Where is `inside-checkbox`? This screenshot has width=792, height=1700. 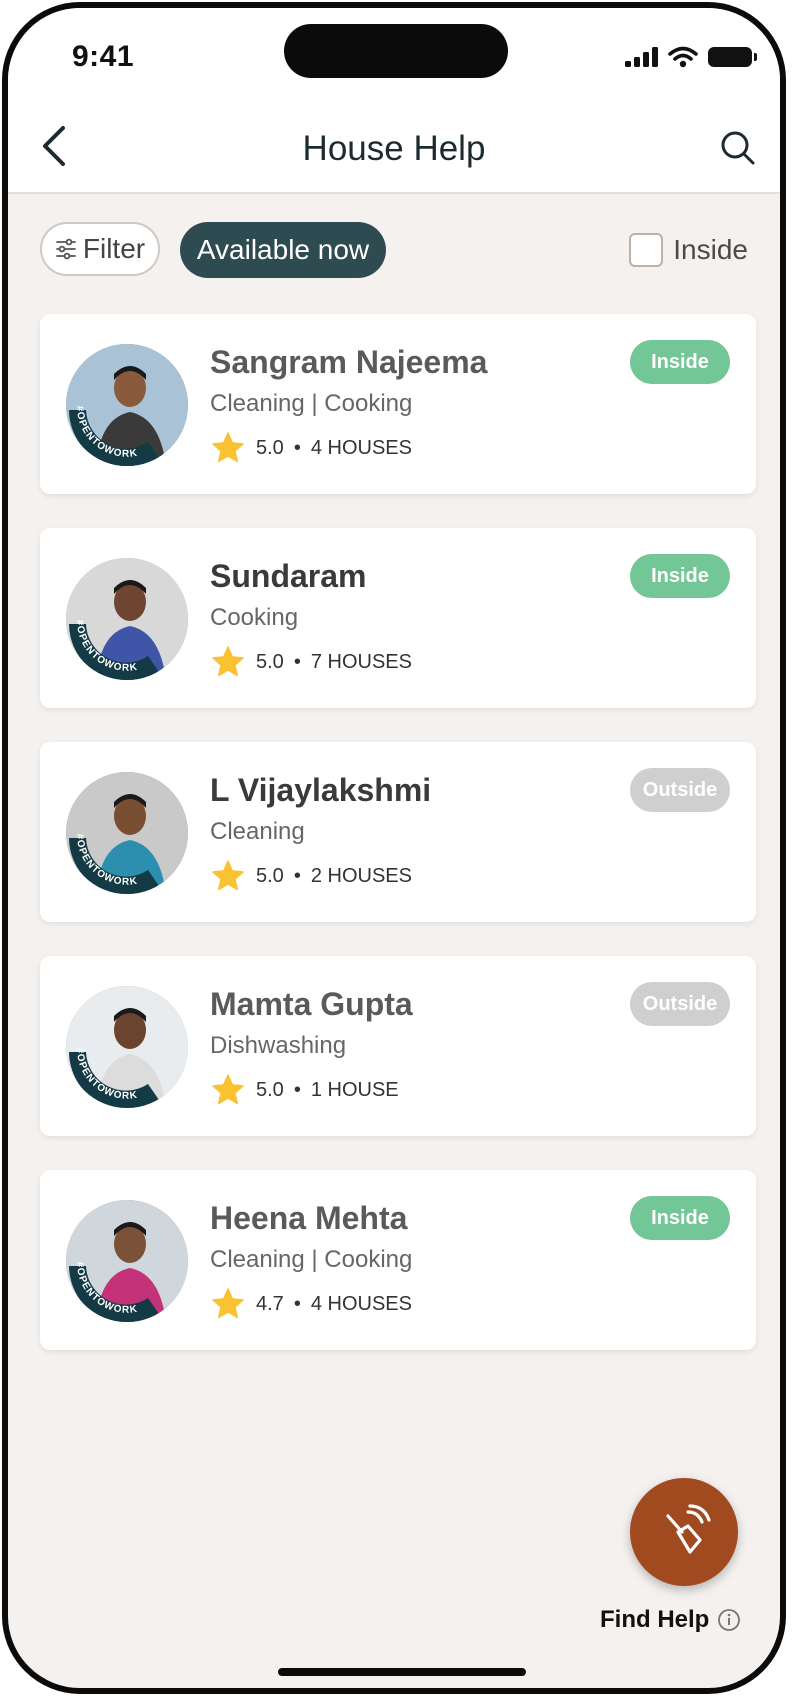 inside-checkbox is located at coordinates (646, 250).